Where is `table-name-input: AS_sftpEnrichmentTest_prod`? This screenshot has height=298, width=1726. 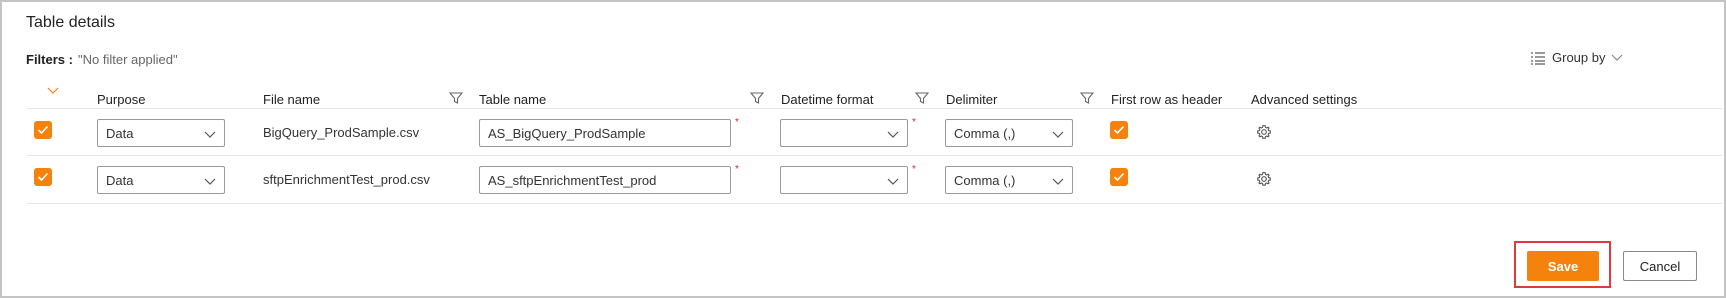 table-name-input: AS_sftpEnrichmentTest_prod is located at coordinates (605, 180).